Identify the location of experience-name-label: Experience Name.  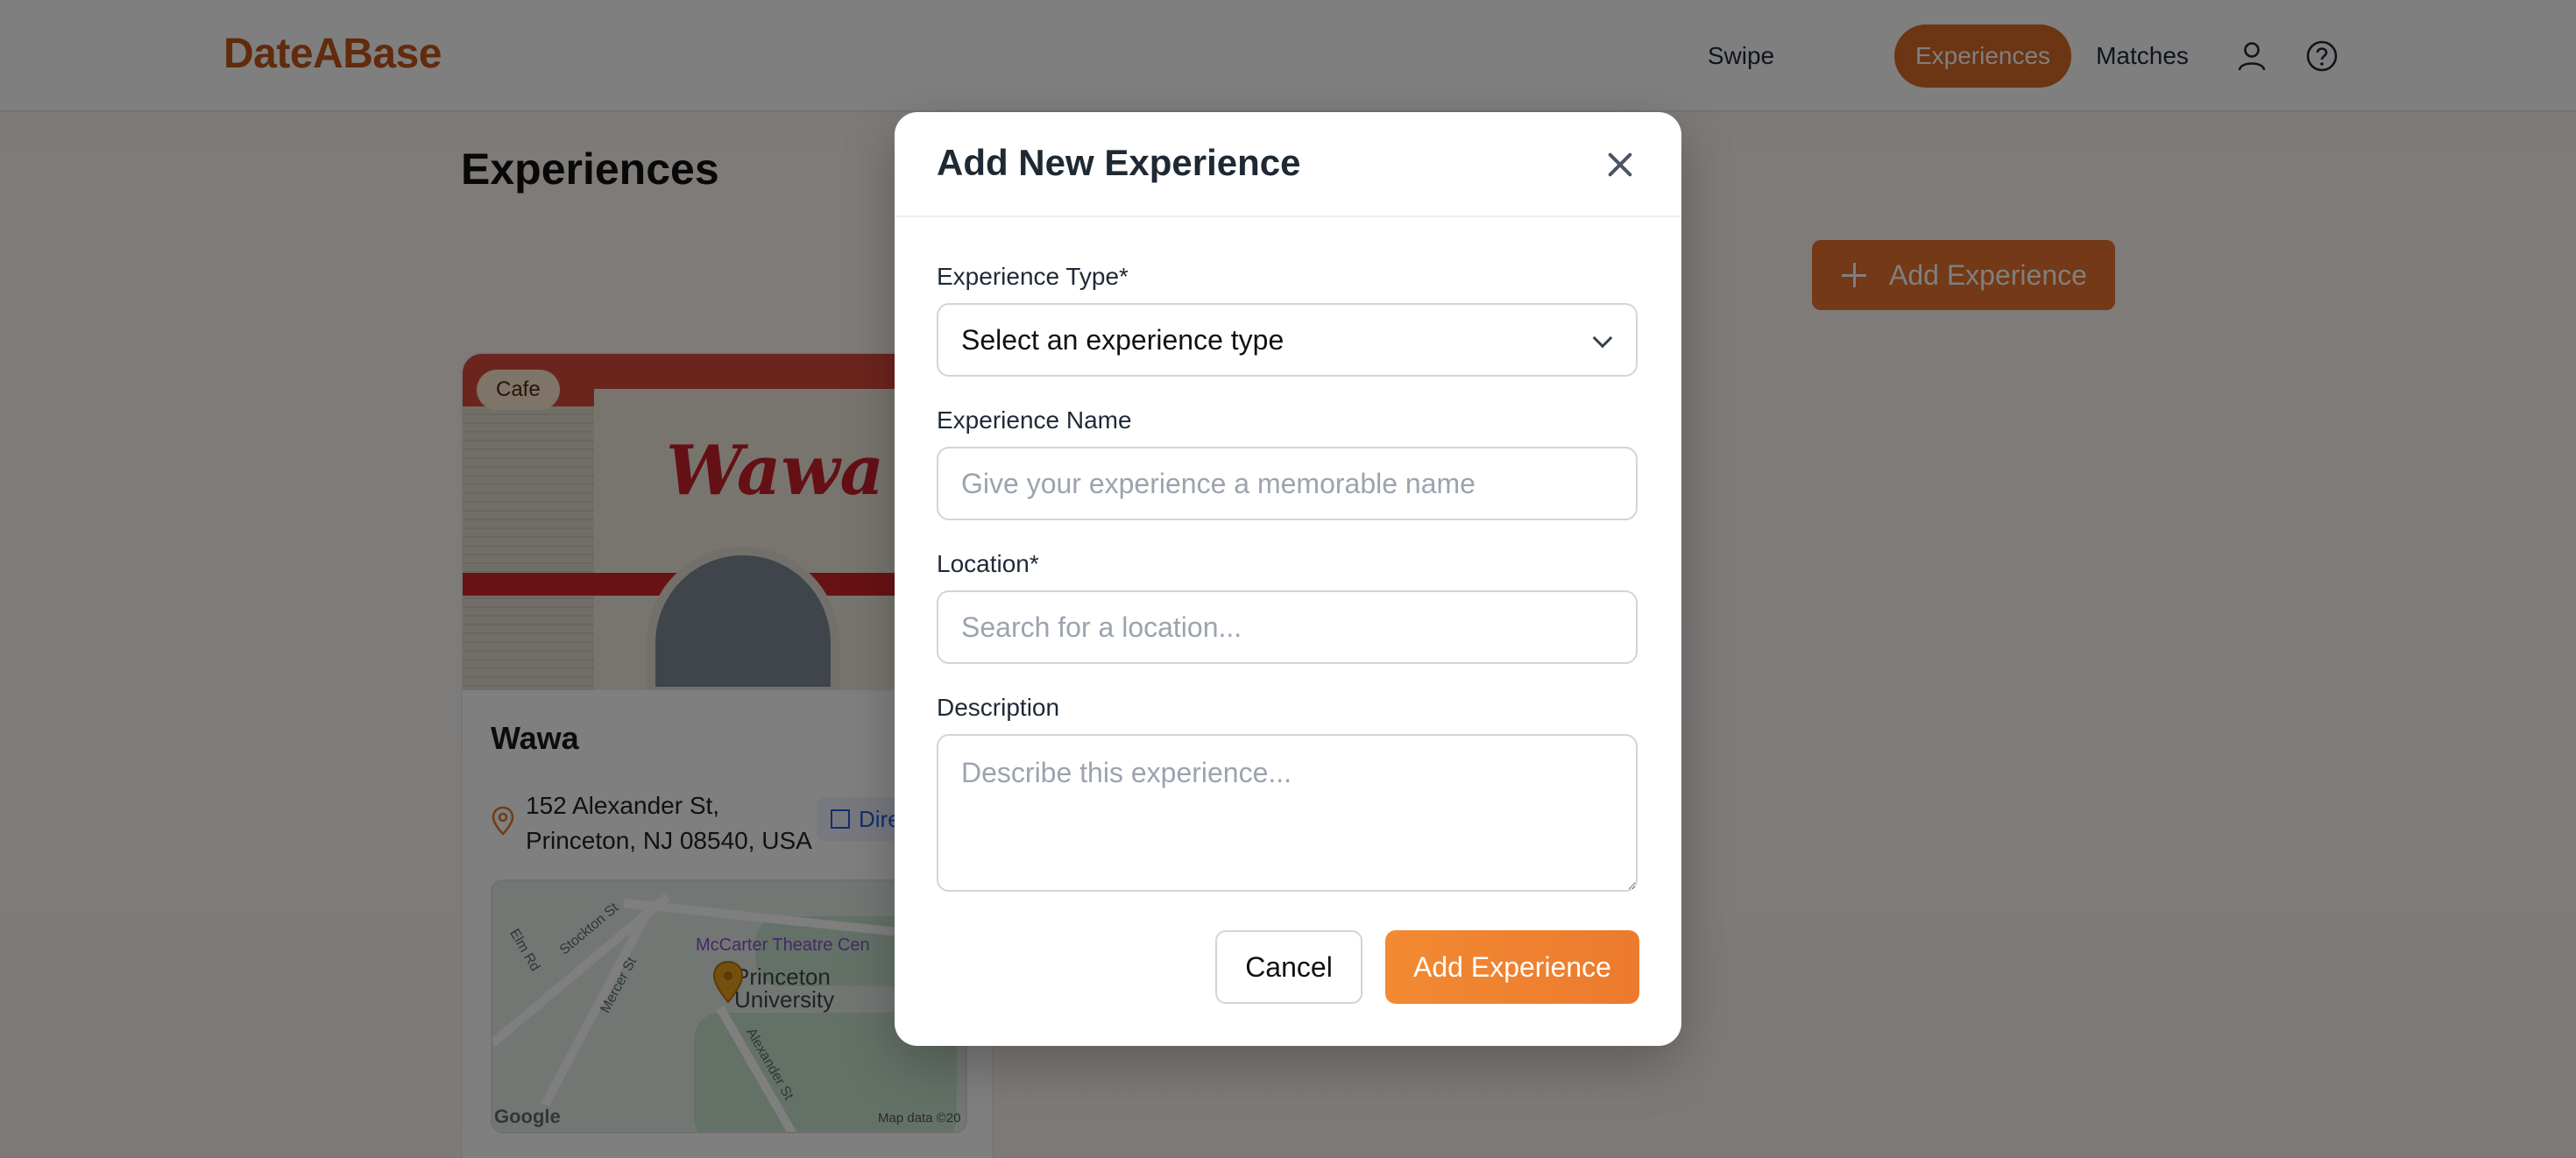
(1034, 420).